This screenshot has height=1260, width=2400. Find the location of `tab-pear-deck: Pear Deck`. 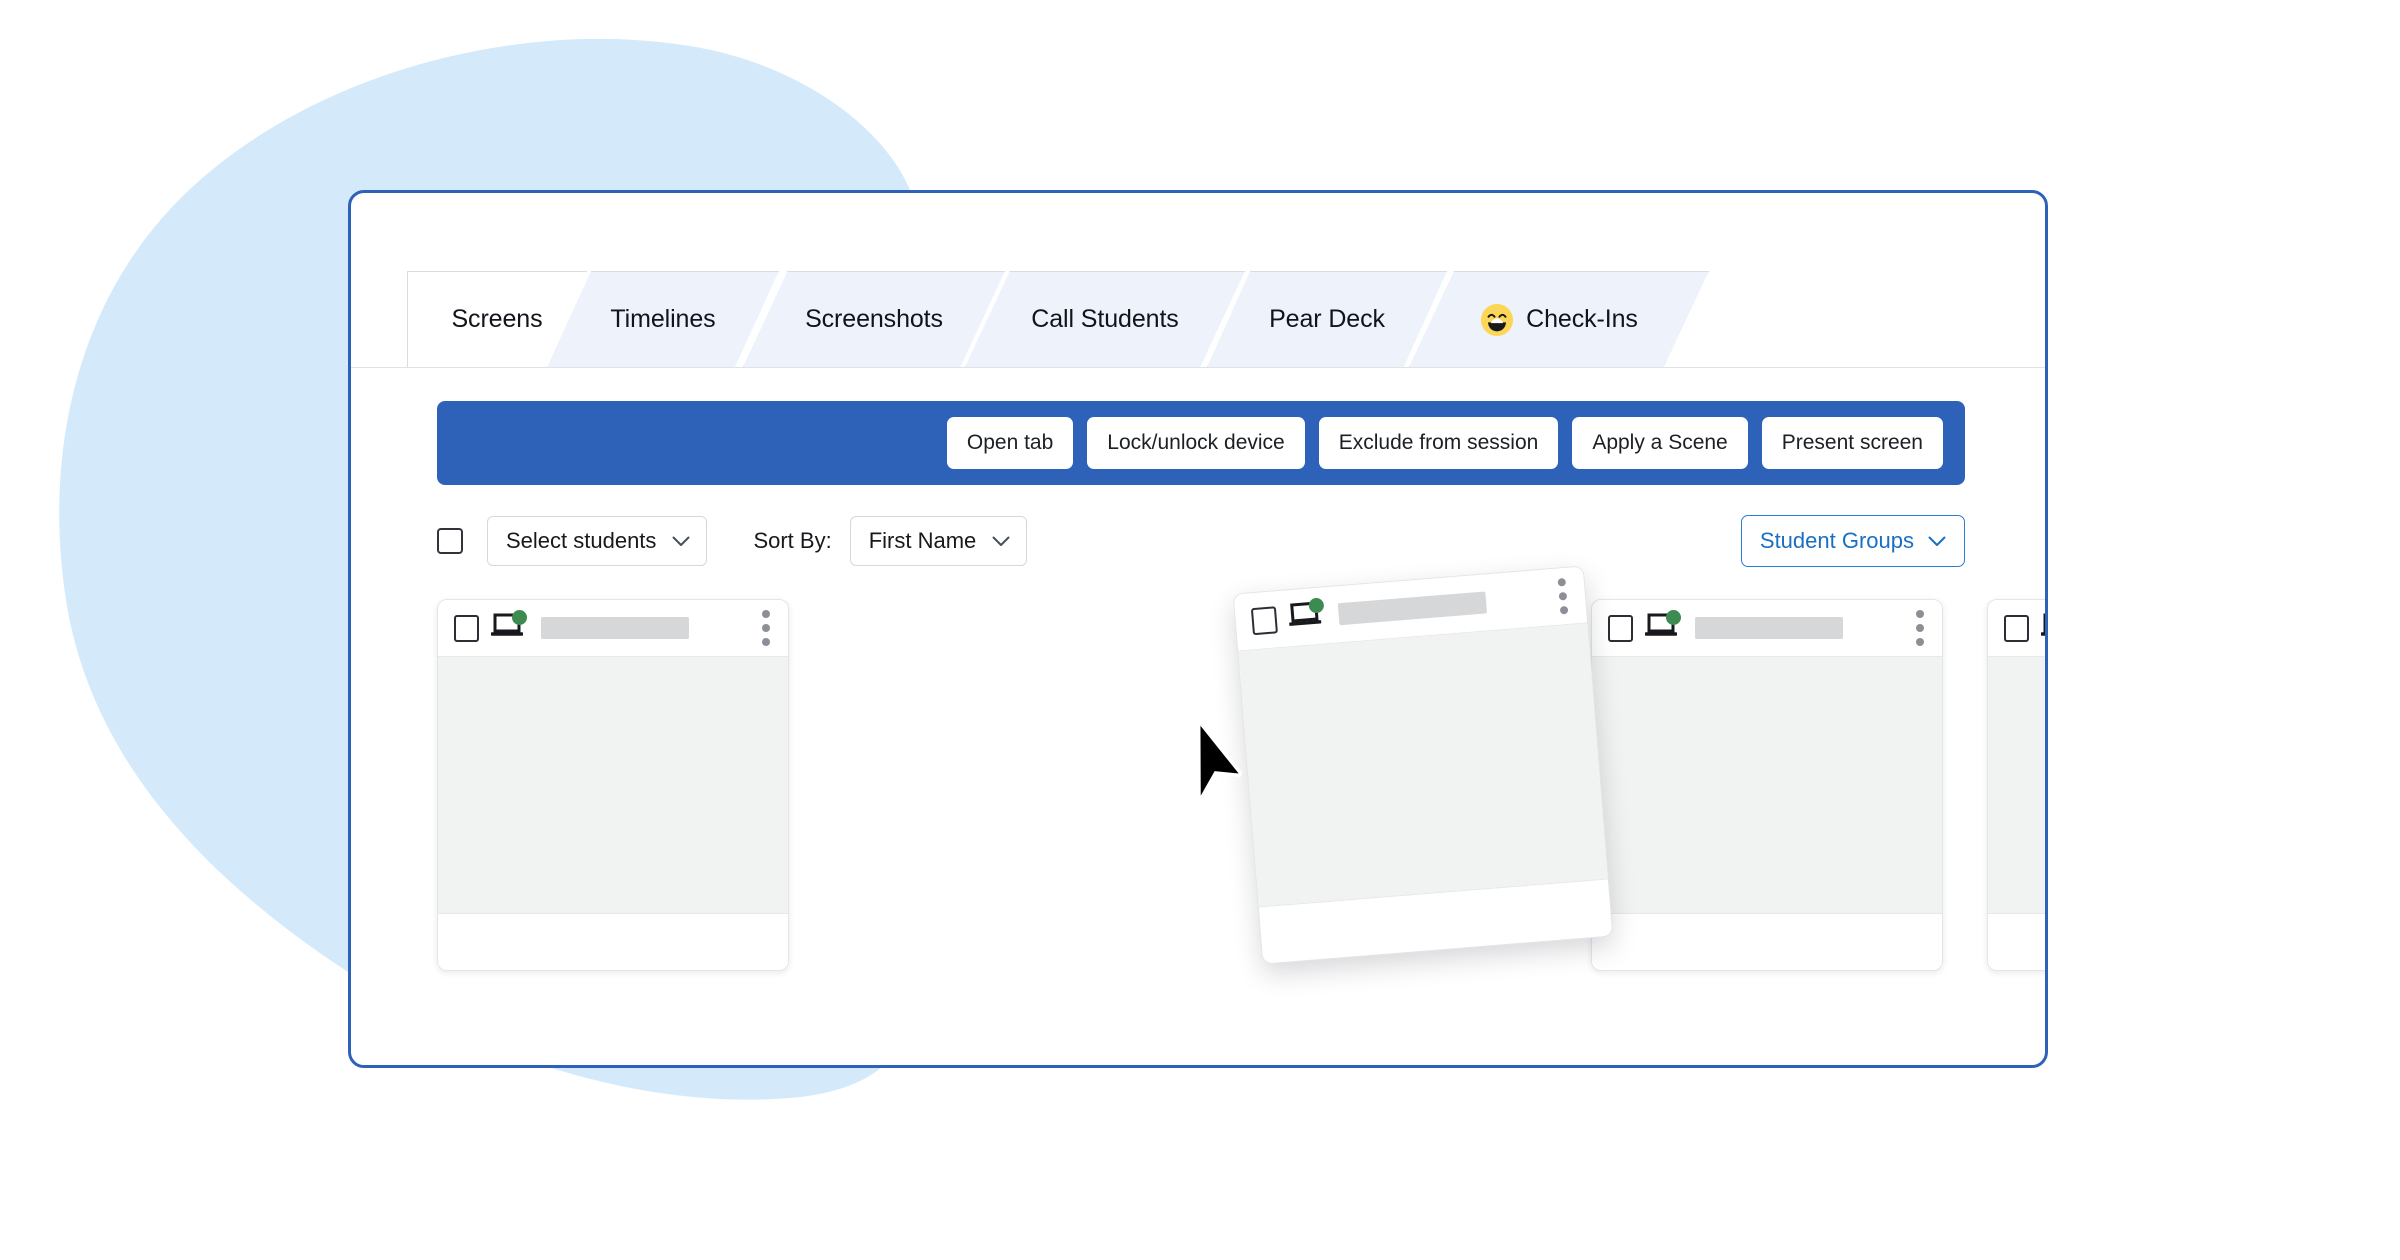

tab-pear-deck: Pear Deck is located at coordinates (1327, 319).